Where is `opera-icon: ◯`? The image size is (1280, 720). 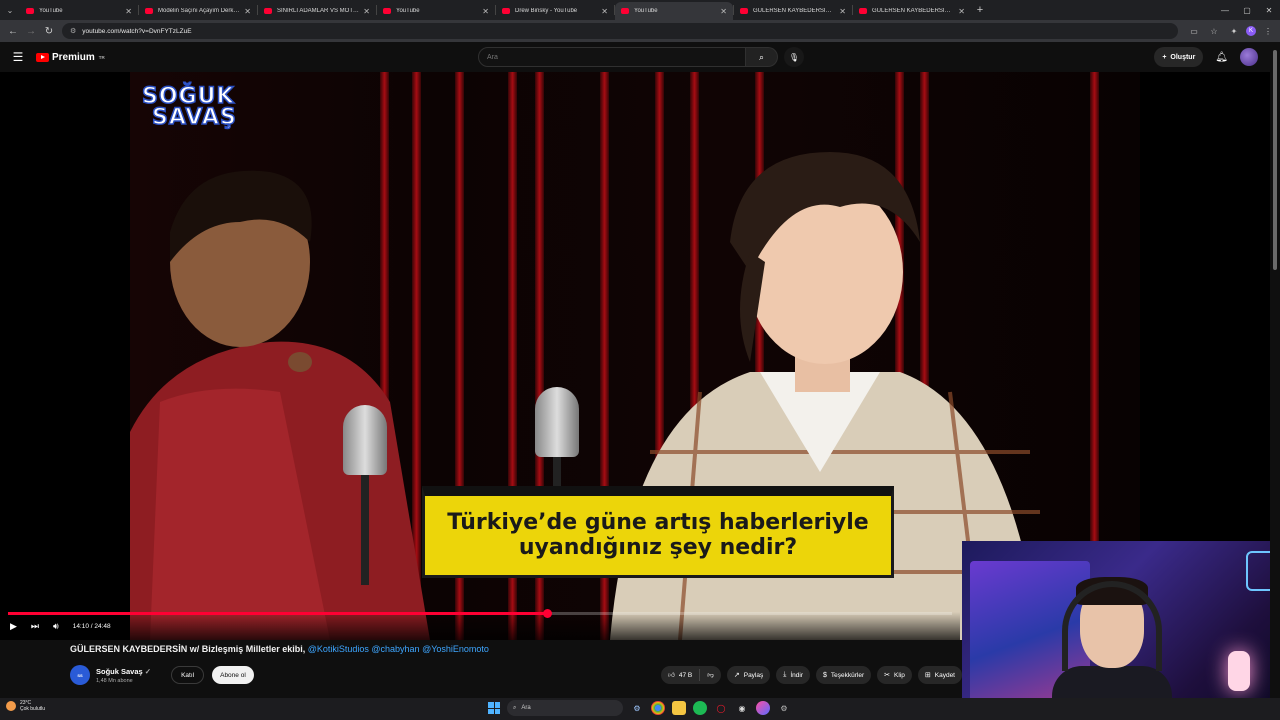 opera-icon: ◯ is located at coordinates (721, 708).